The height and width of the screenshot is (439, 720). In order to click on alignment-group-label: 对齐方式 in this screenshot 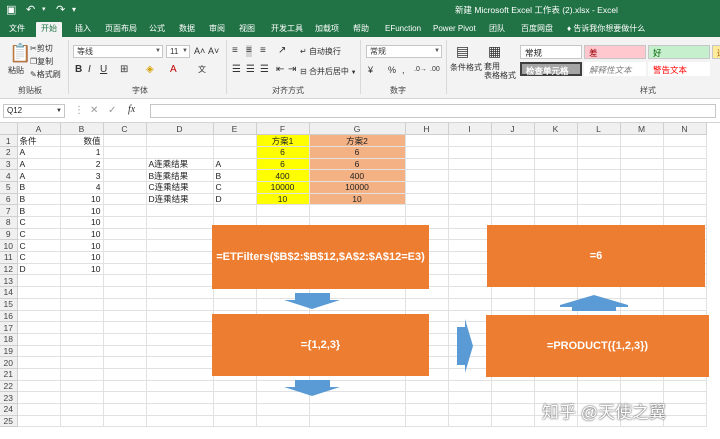, I will do `click(288, 90)`.